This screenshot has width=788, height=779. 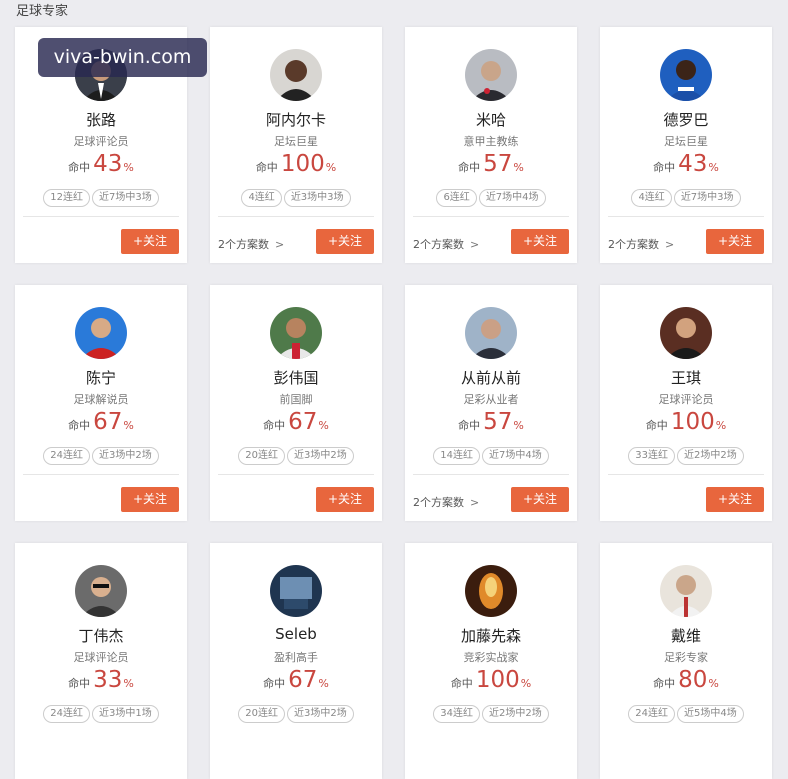 What do you see at coordinates (693, 164) in the screenshot?
I see `hit-rate-value: 43` at bounding box center [693, 164].